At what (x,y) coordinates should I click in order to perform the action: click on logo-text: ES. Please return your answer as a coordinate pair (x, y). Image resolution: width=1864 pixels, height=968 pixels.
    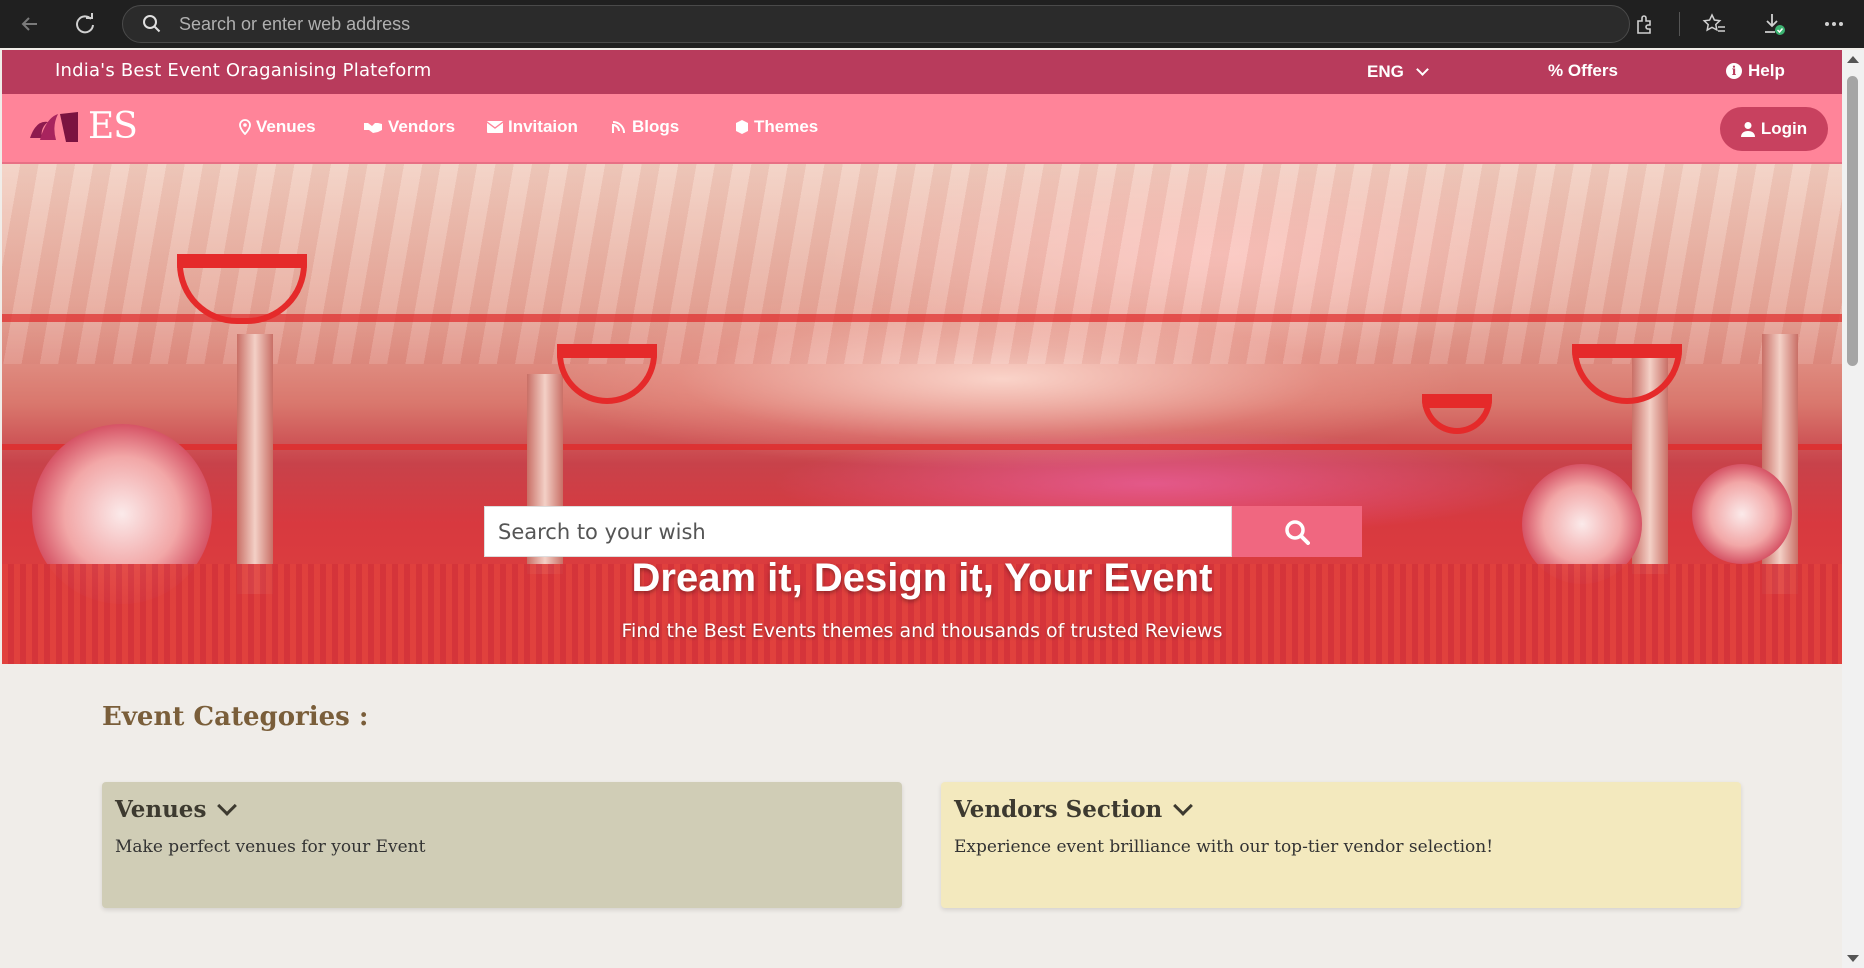
    Looking at the image, I should click on (113, 126).